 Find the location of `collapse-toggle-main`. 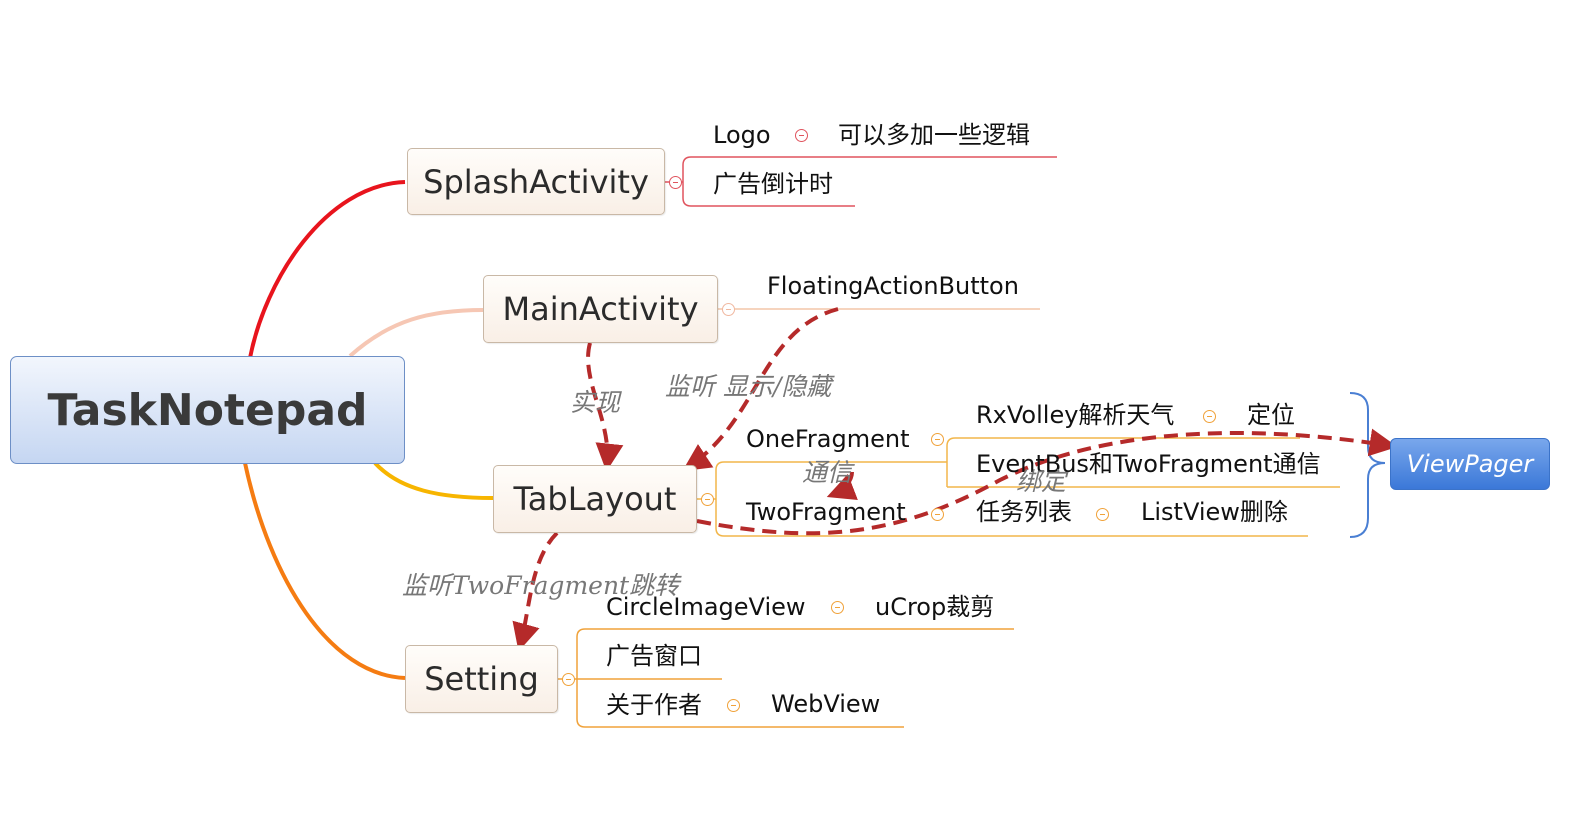

collapse-toggle-main is located at coordinates (728, 309).